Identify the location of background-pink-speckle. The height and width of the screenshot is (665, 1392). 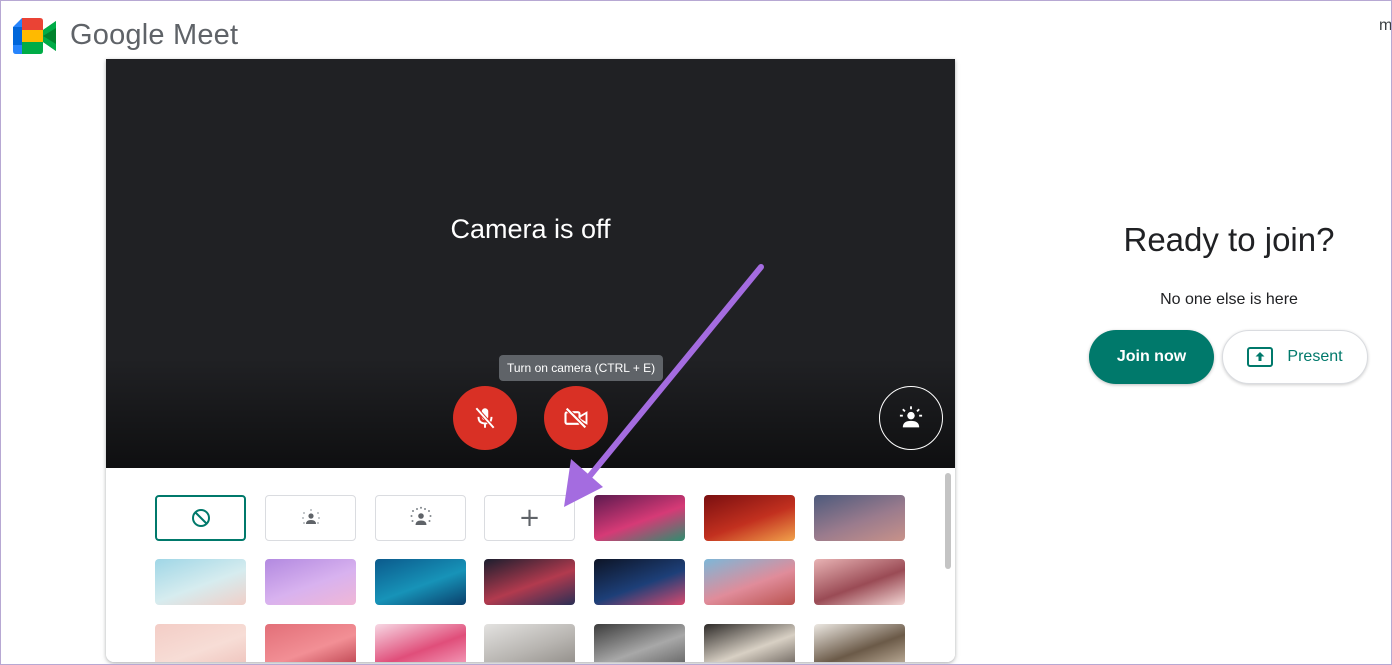
(200, 643).